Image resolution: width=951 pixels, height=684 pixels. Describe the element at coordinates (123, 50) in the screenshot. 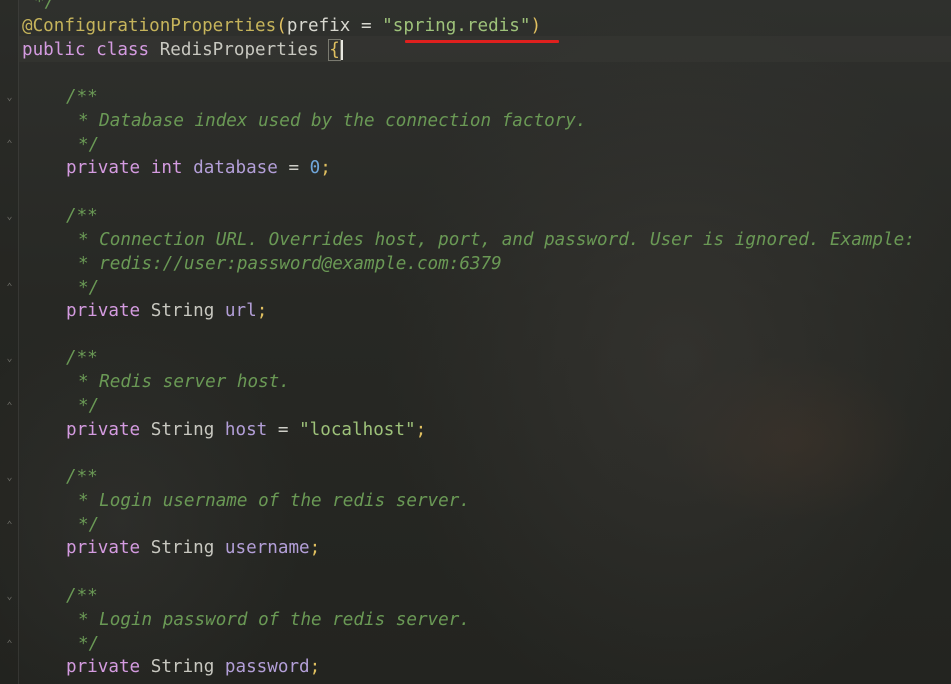

I see `class-keyword: class` at that location.